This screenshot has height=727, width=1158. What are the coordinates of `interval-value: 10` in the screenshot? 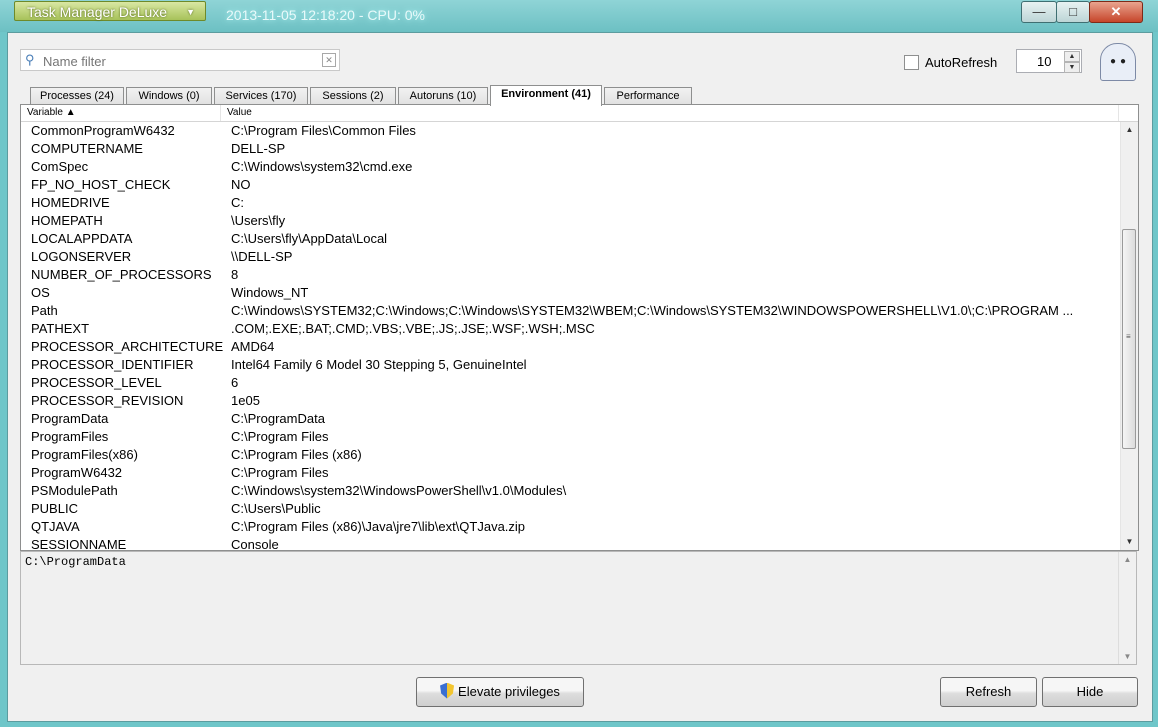 It's located at (1044, 61).